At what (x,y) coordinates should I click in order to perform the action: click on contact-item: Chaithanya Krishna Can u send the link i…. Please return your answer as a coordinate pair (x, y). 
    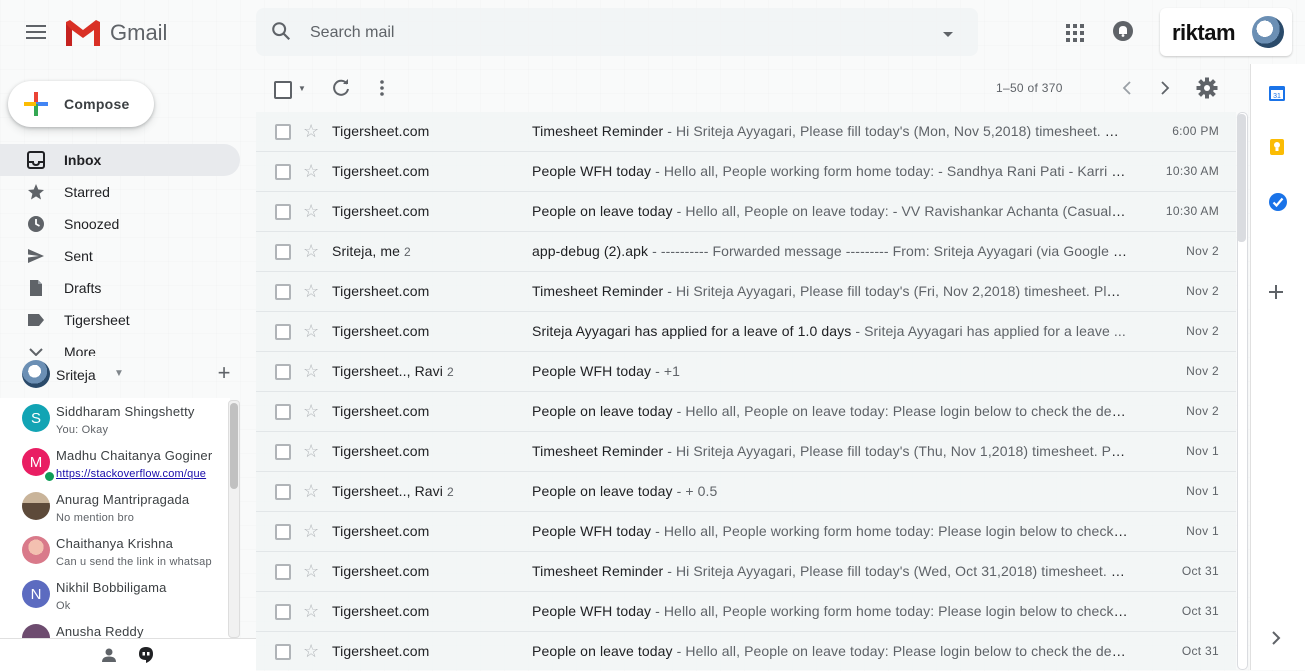
    Looking at the image, I should click on (115, 552).